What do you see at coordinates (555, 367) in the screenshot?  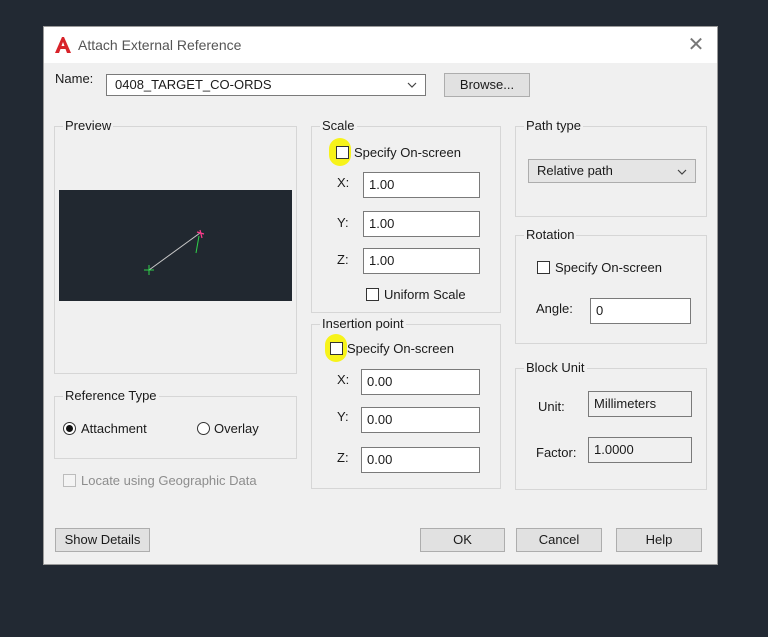 I see `block-unit-title: Block Unit` at bounding box center [555, 367].